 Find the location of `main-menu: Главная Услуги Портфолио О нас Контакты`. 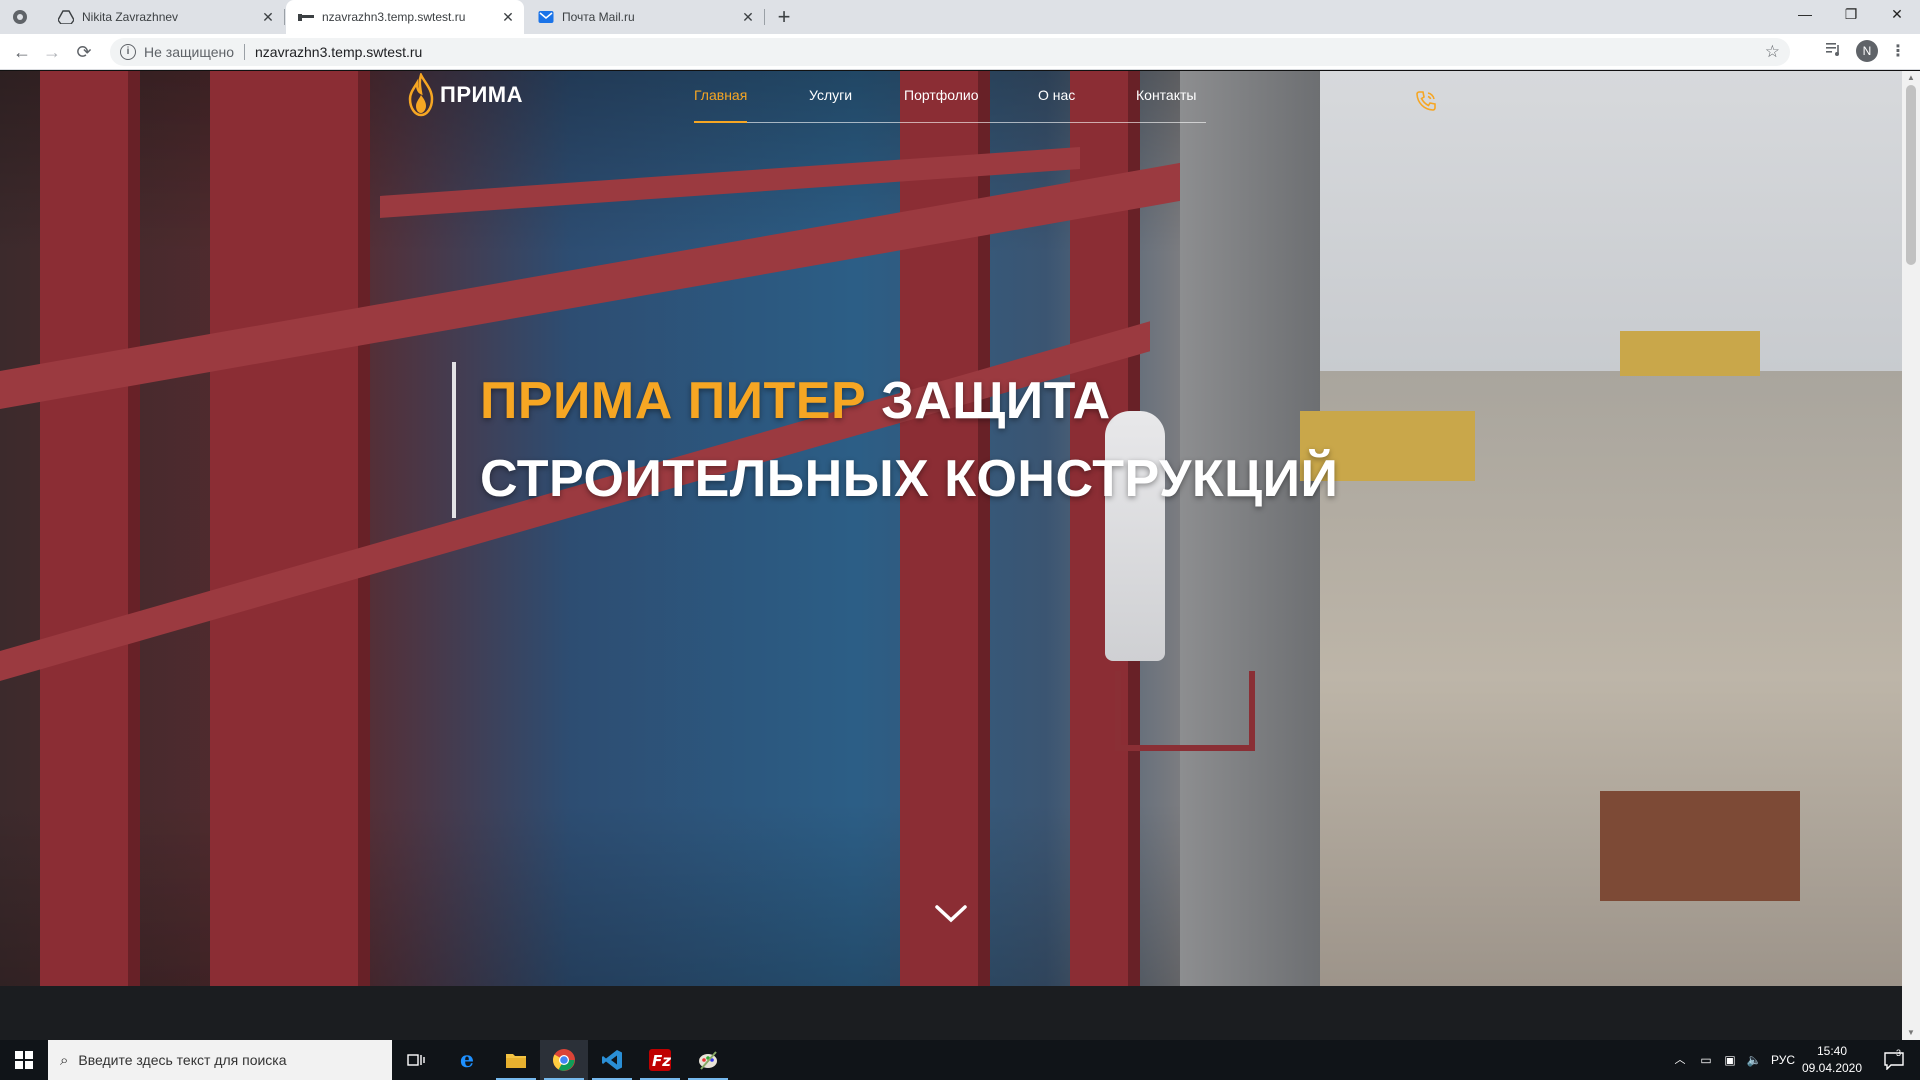

main-menu: Главная Услуги Портфолио О нас Контакты is located at coordinates (950, 97).